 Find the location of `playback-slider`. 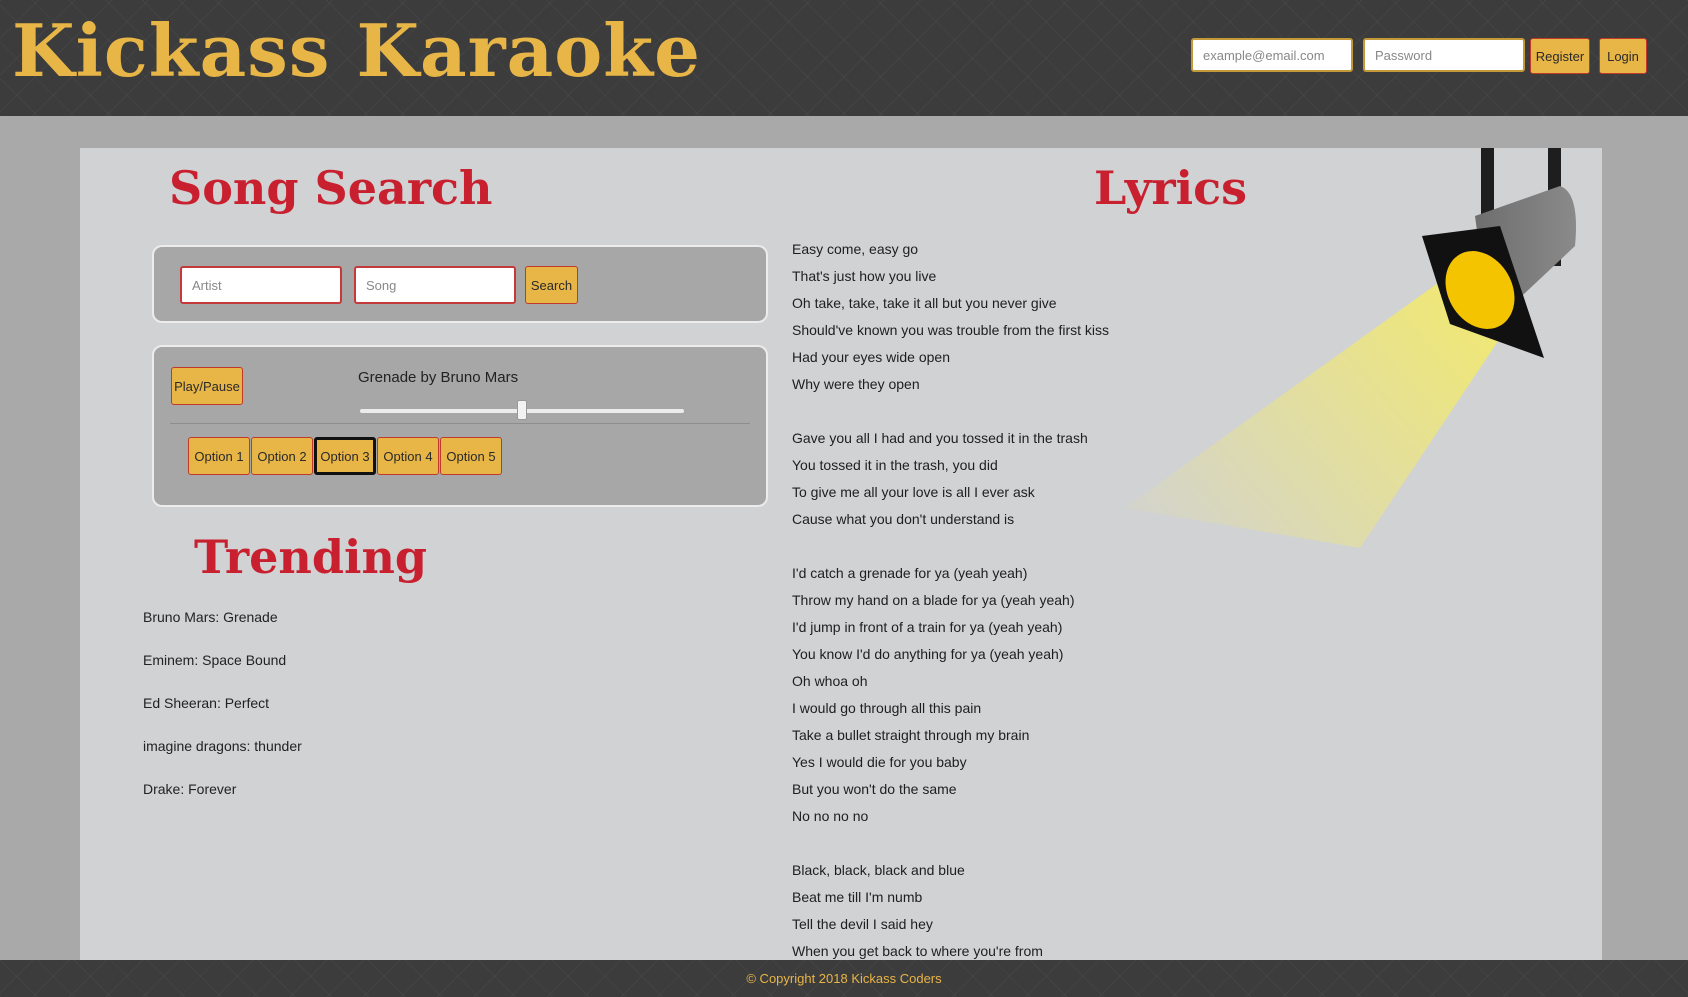

playback-slider is located at coordinates (522, 410).